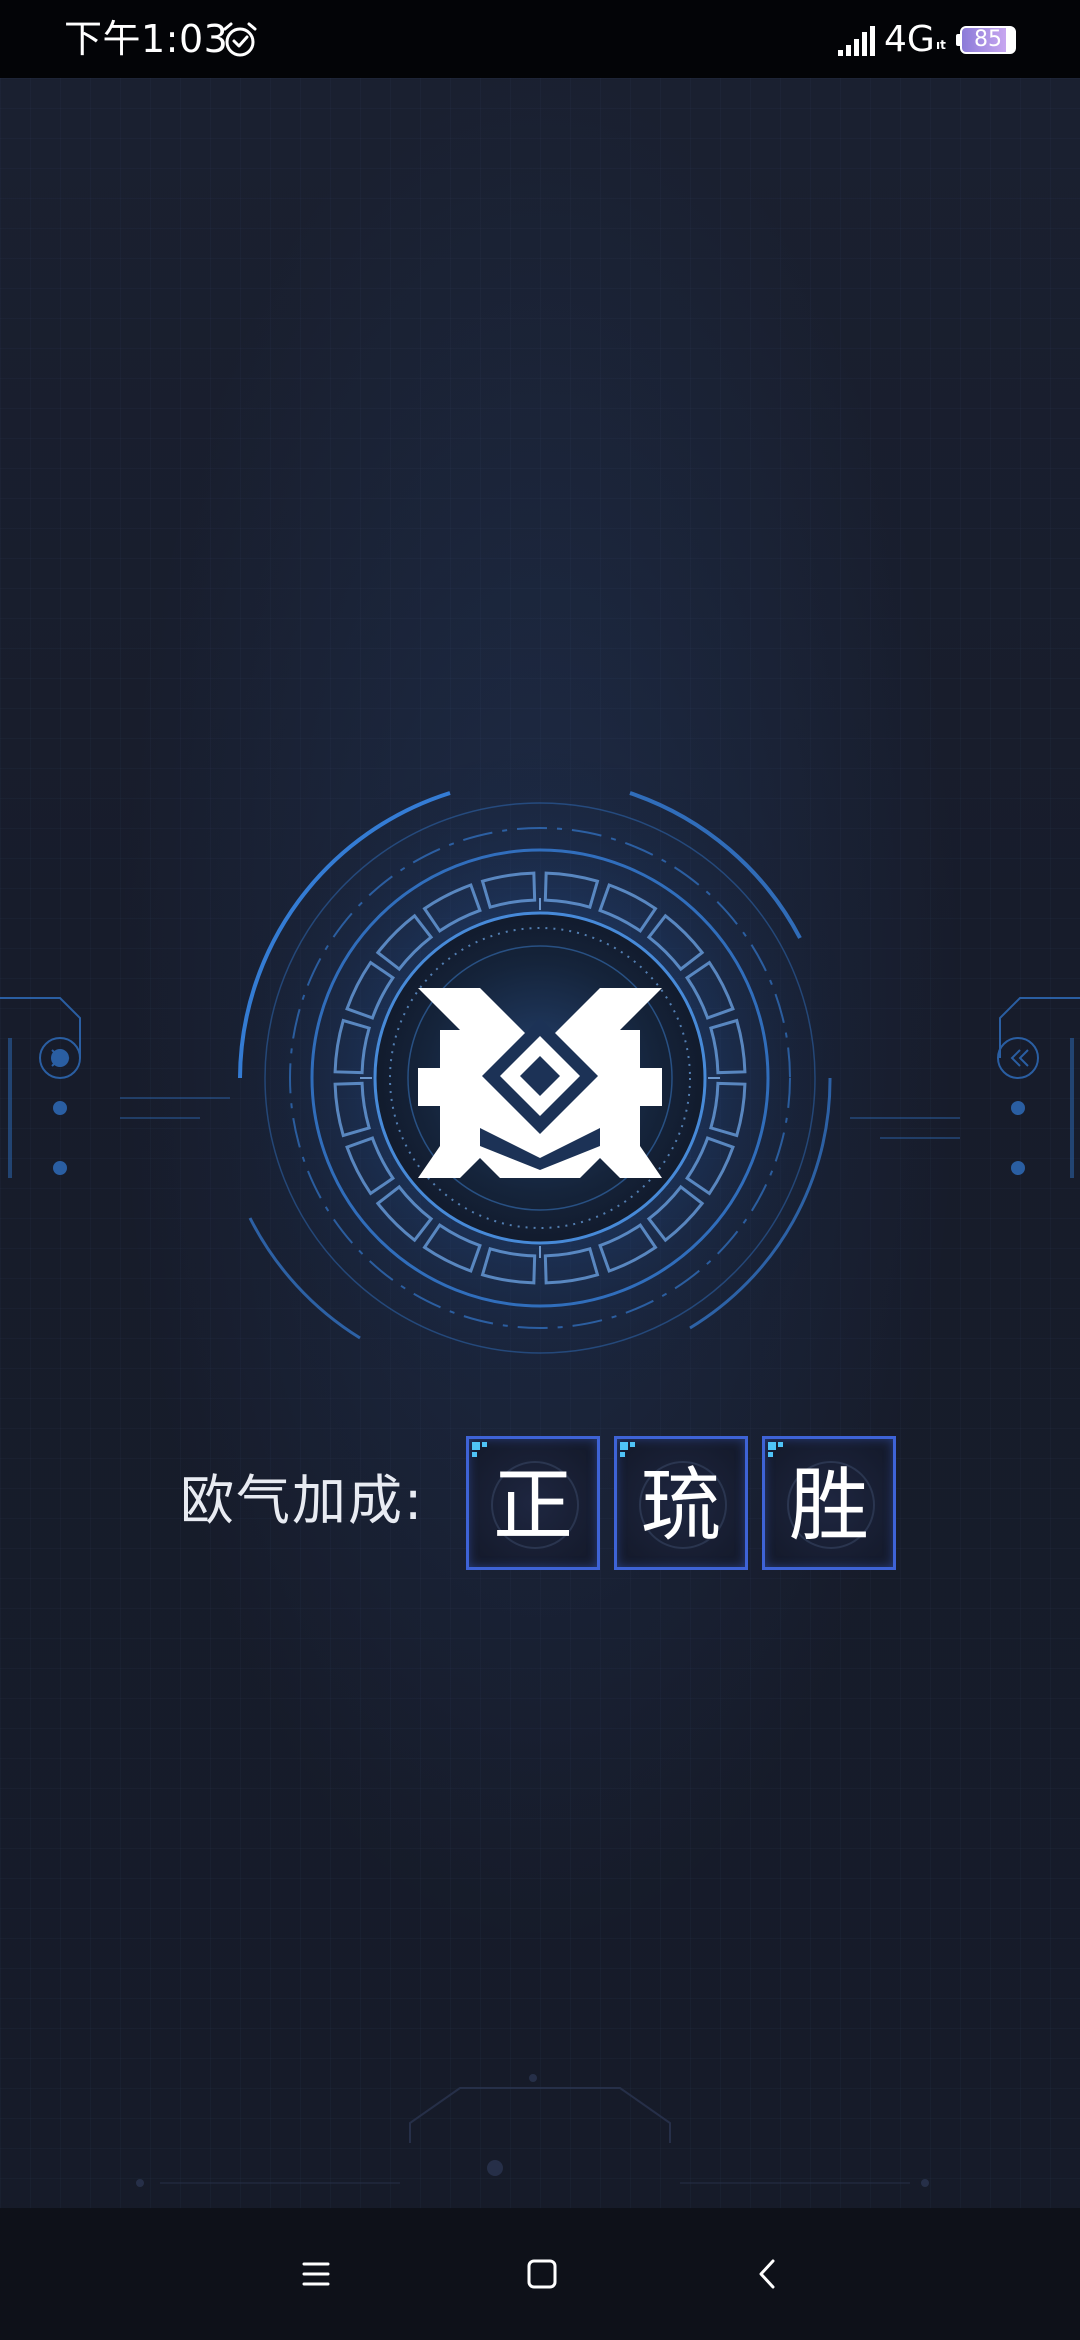 The image size is (1080, 2340). I want to click on name-char: 正, so click(533, 1505).